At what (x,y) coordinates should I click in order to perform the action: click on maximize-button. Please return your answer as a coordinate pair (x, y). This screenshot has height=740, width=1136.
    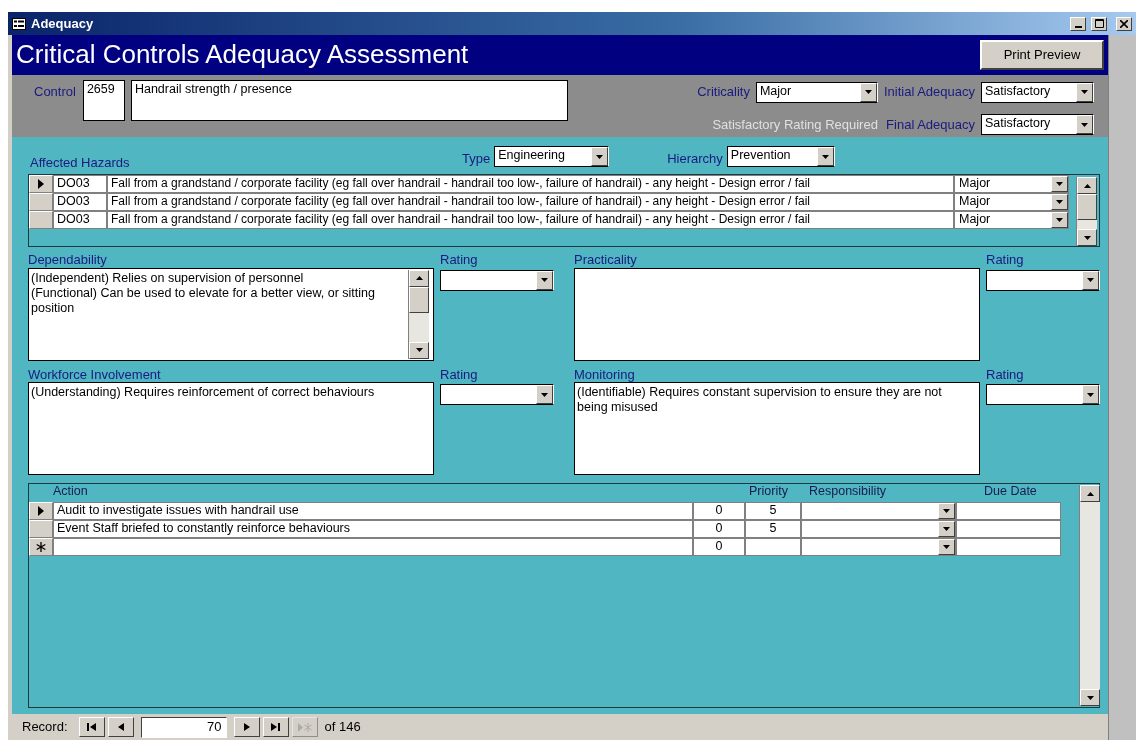
    Looking at the image, I should click on (1099, 23).